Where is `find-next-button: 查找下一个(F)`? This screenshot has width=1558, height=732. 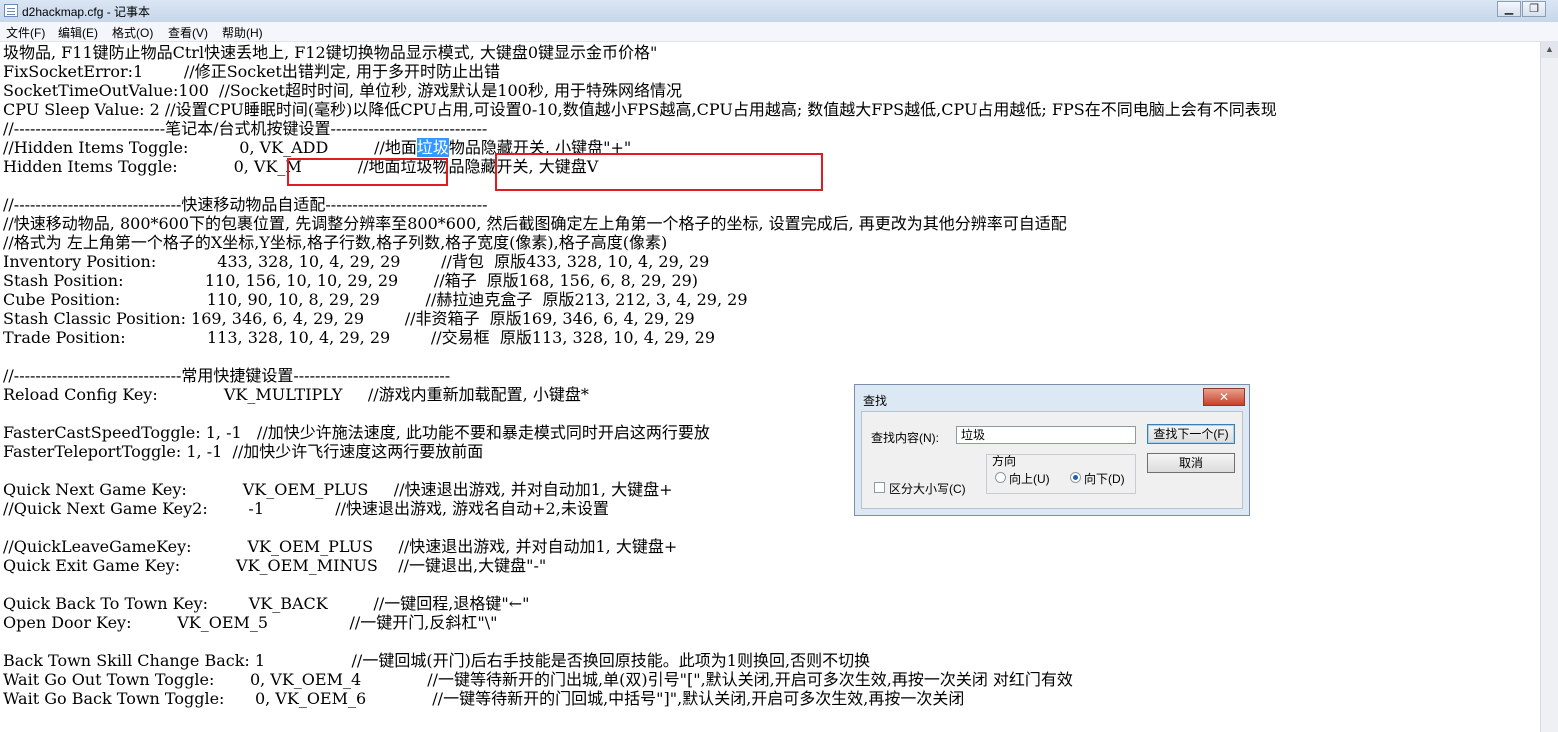
find-next-button: 查找下一个(F) is located at coordinates (1191, 434).